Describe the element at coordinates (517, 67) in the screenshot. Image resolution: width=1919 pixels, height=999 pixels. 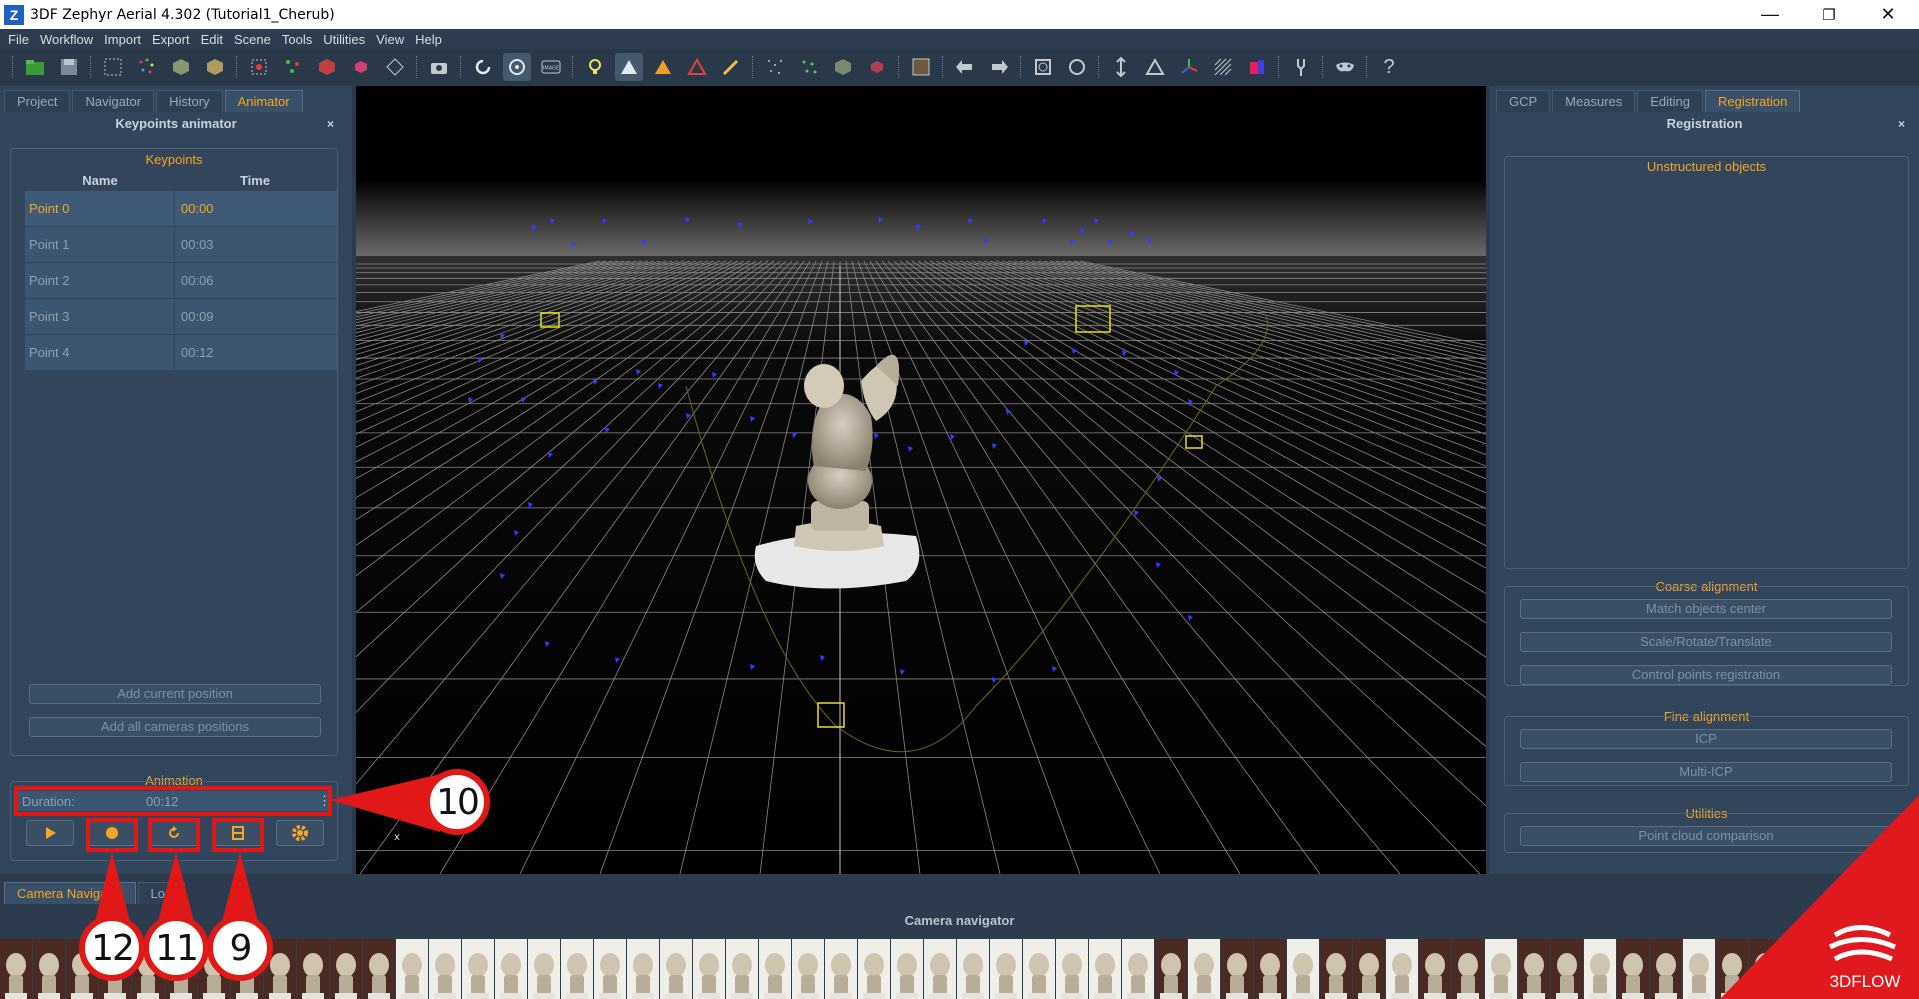
I see `orbit-button` at that location.